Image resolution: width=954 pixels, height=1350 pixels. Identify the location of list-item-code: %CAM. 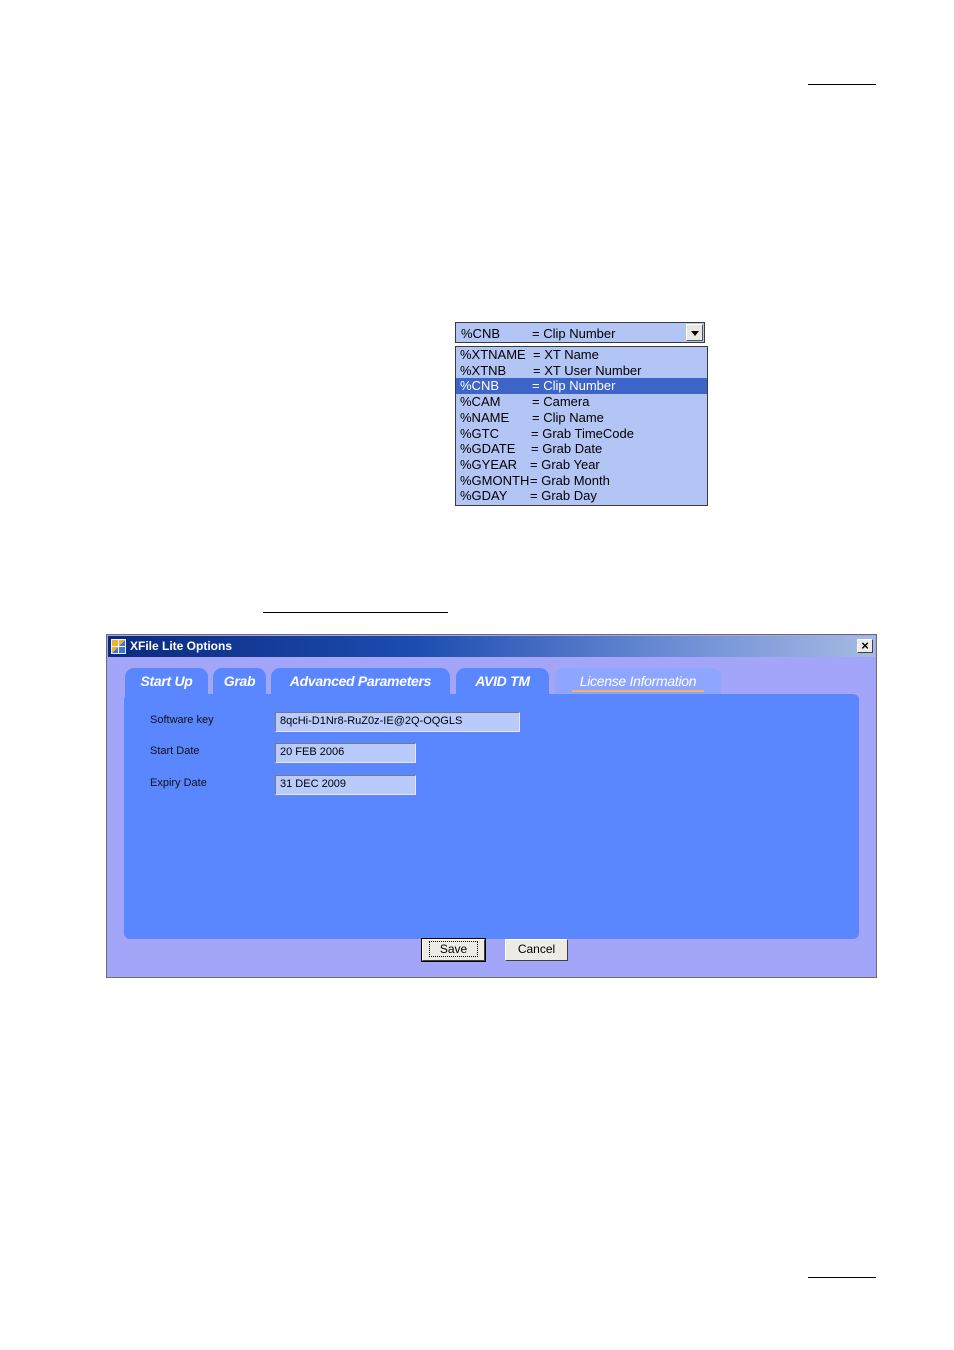
(480, 402).